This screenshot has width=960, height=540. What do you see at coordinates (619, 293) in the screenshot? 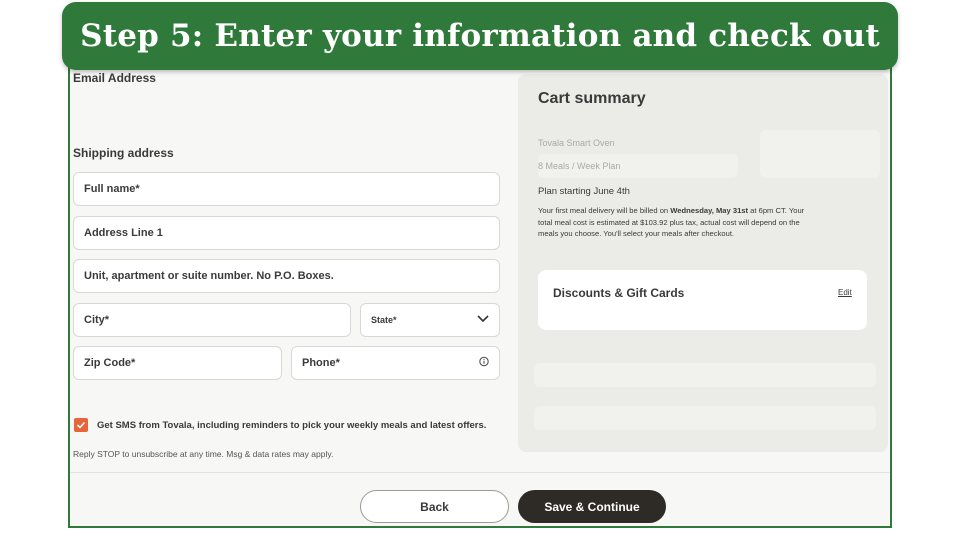
I see `discounts-title: Discounts & Gift Cards` at bounding box center [619, 293].